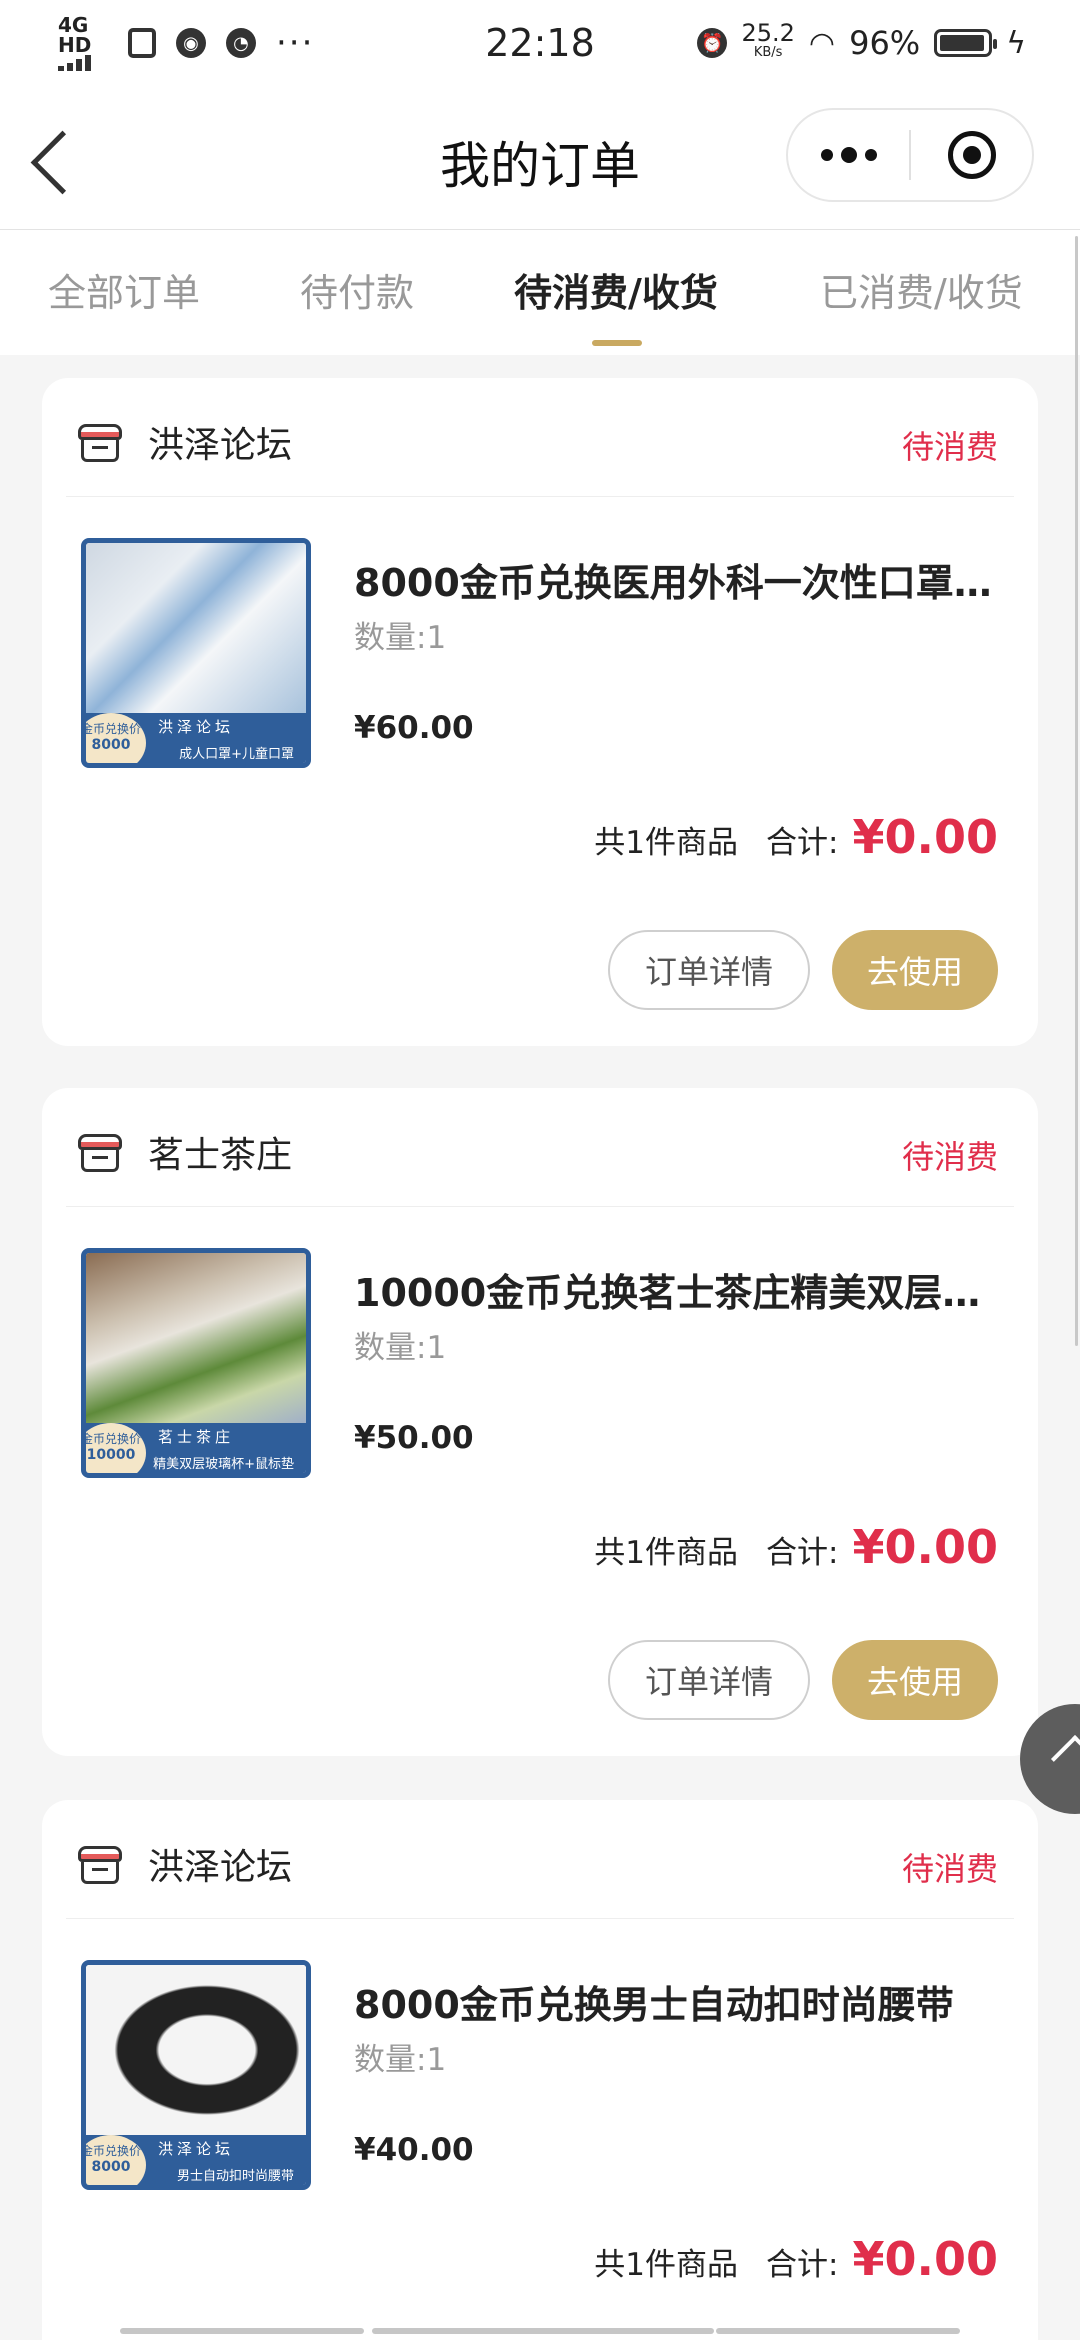 The height and width of the screenshot is (2340, 1080). I want to click on product-price: ¥40.00, so click(414, 2150).